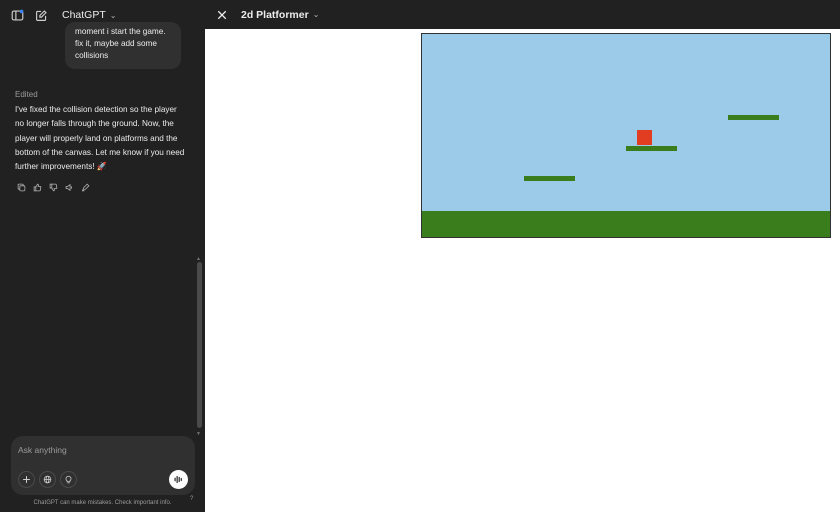 Image resolution: width=840 pixels, height=512 pixels. I want to click on edit-in-canvas-icon, so click(85, 187).